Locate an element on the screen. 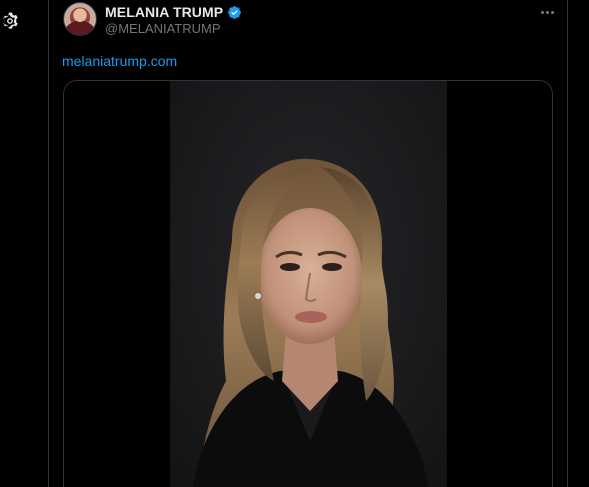 The image size is (589, 487). author-display-name: MELANIA TRUMP is located at coordinates (164, 12).